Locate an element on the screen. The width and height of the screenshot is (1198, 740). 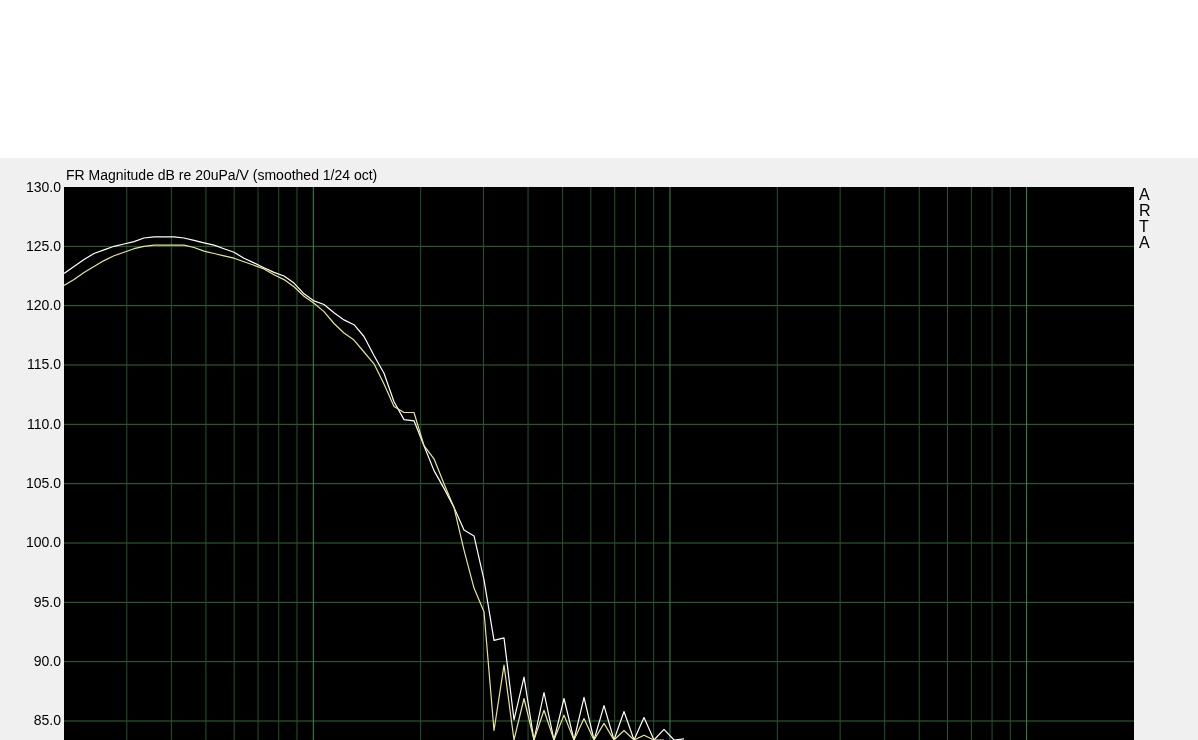
chart-title: FR Magnitude dB re 20uPa/V (smoothed 1/24 oct) is located at coordinates (222, 175).